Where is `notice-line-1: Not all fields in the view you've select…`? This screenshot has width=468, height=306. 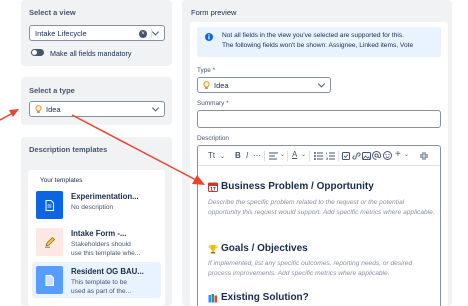
notice-line-1: Not all fields in the view you've select… is located at coordinates (313, 35).